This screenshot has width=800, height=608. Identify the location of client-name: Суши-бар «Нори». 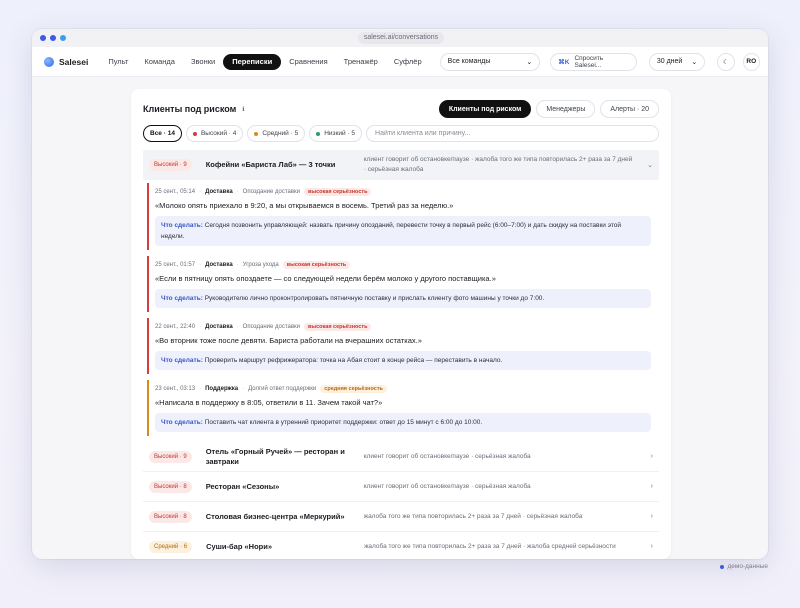
(239, 546).